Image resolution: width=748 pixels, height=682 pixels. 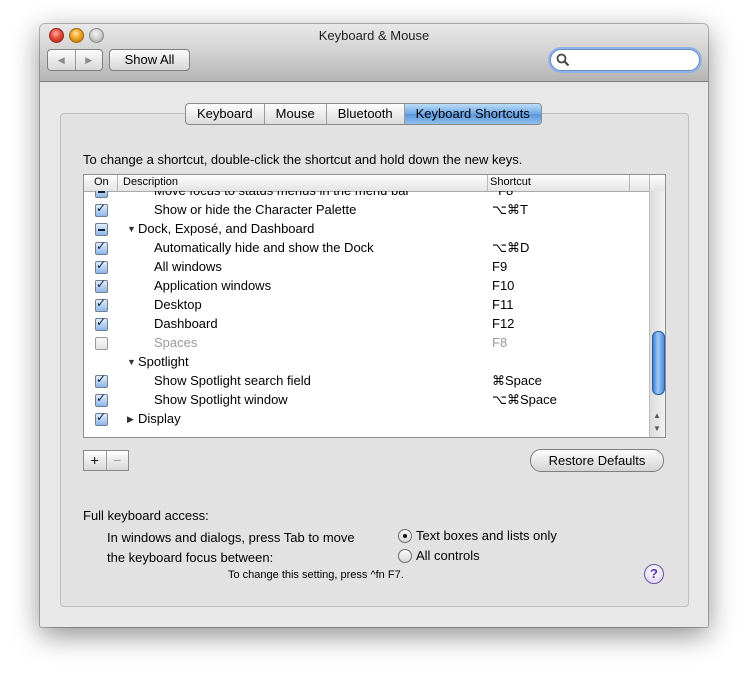 I want to click on row-description: Display, so click(x=159, y=418).